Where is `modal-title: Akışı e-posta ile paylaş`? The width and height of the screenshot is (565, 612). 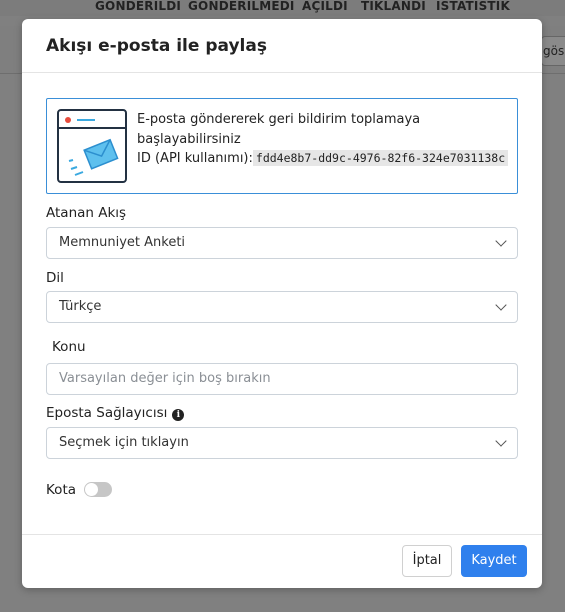 modal-title: Akışı e-posta ile paylaş is located at coordinates (156, 46).